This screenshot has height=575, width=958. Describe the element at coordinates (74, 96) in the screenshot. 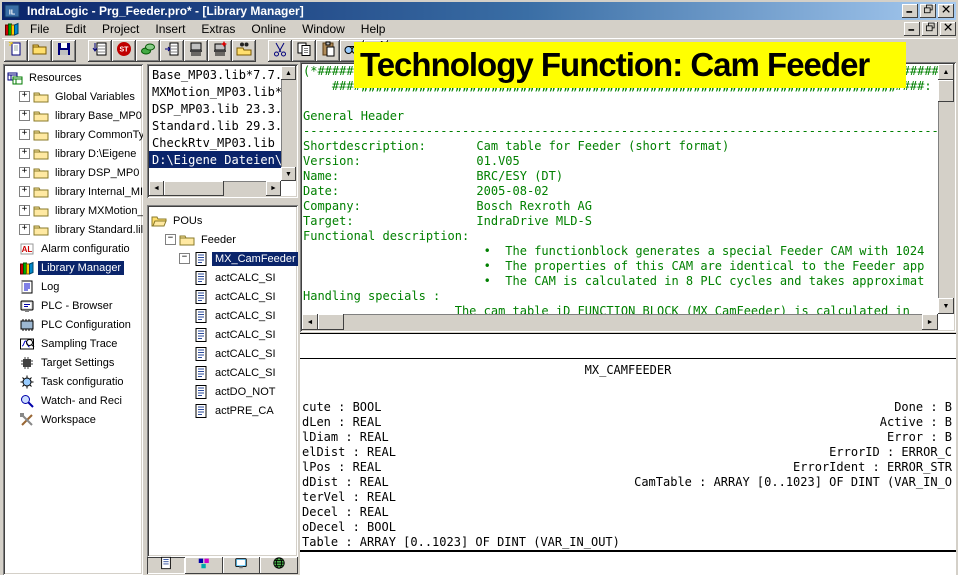

I see `sidebar-item-global-variables: + Global Variables` at that location.